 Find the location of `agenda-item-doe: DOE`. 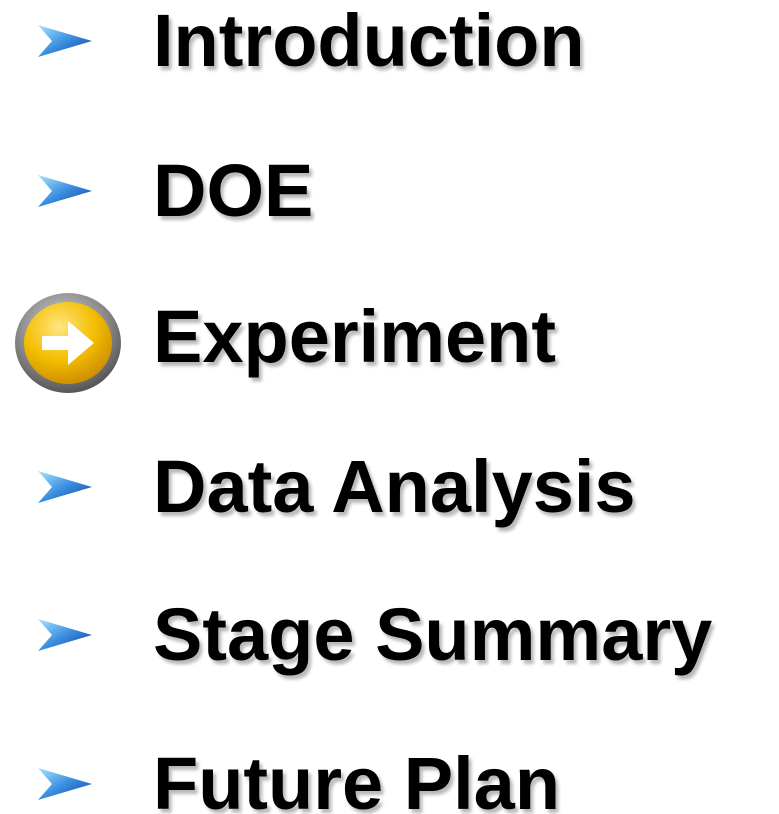

agenda-item-doe: DOE is located at coordinates (389, 191).